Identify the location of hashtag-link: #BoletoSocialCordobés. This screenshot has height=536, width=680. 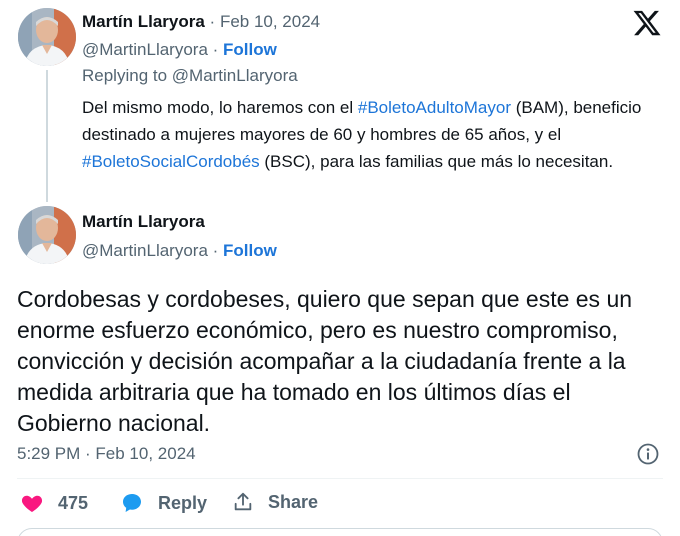
(171, 161).